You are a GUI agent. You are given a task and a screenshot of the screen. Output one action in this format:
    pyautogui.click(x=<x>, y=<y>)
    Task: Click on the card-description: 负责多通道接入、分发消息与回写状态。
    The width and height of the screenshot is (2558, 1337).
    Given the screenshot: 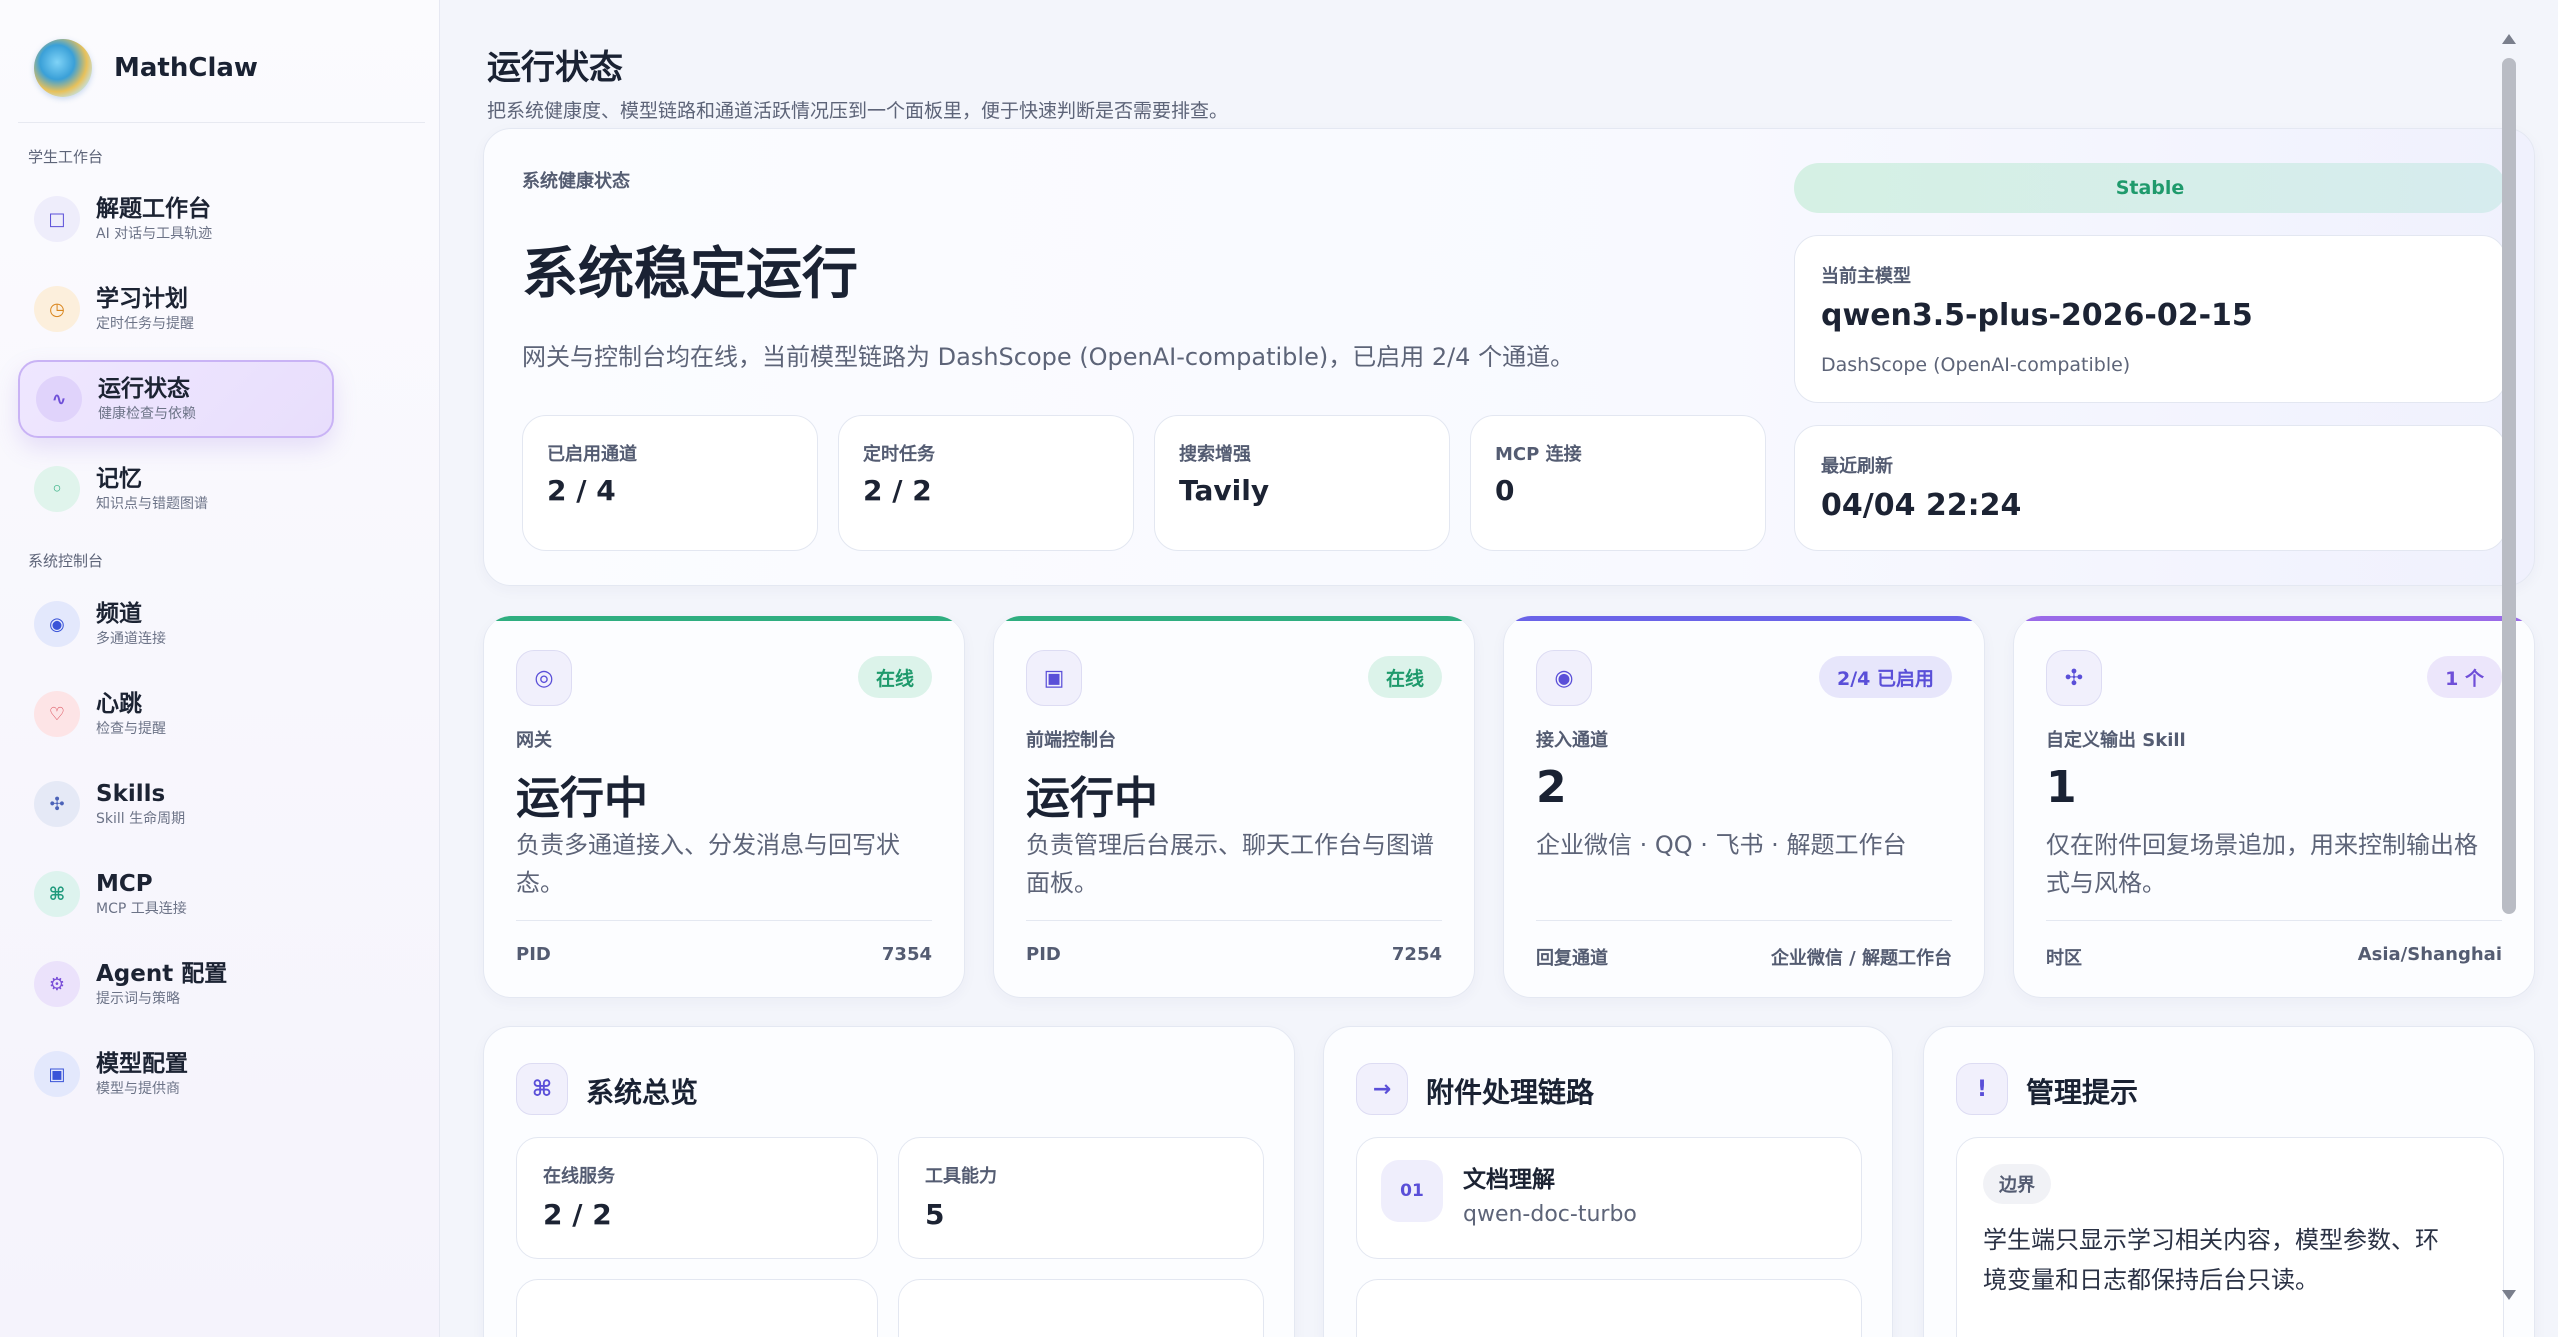 What is the action you would take?
    pyautogui.click(x=708, y=864)
    